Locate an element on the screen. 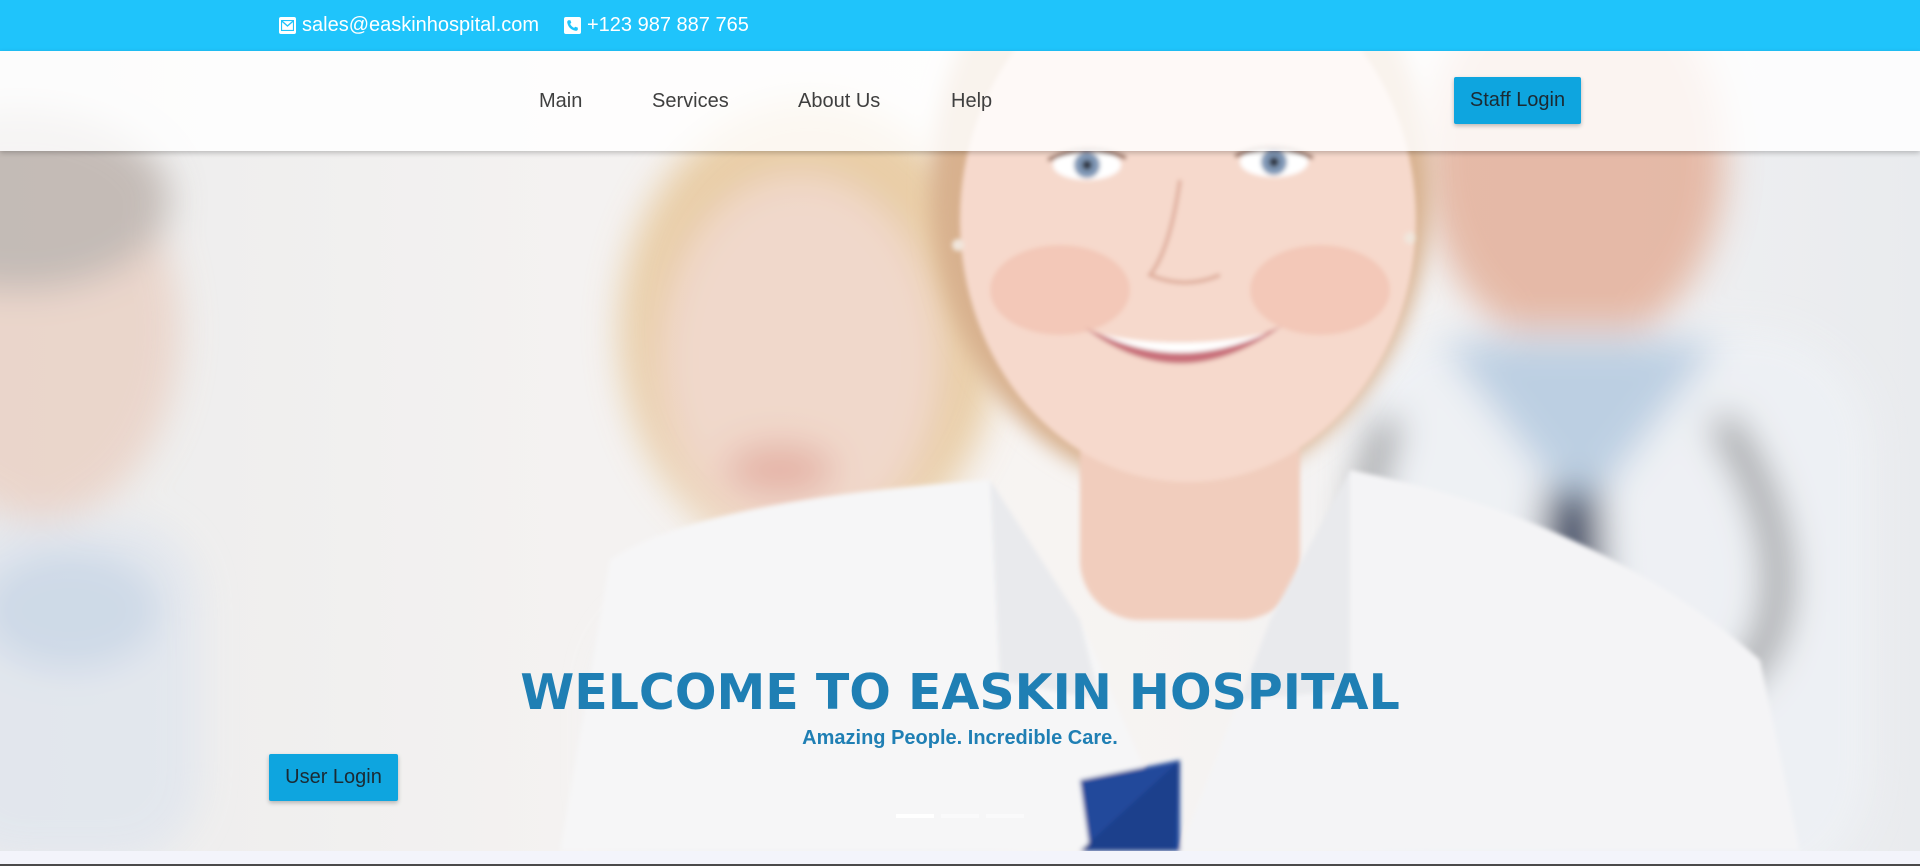 The image size is (1920, 866). contact-phone-text: +123 987 887 765 is located at coordinates (668, 25).